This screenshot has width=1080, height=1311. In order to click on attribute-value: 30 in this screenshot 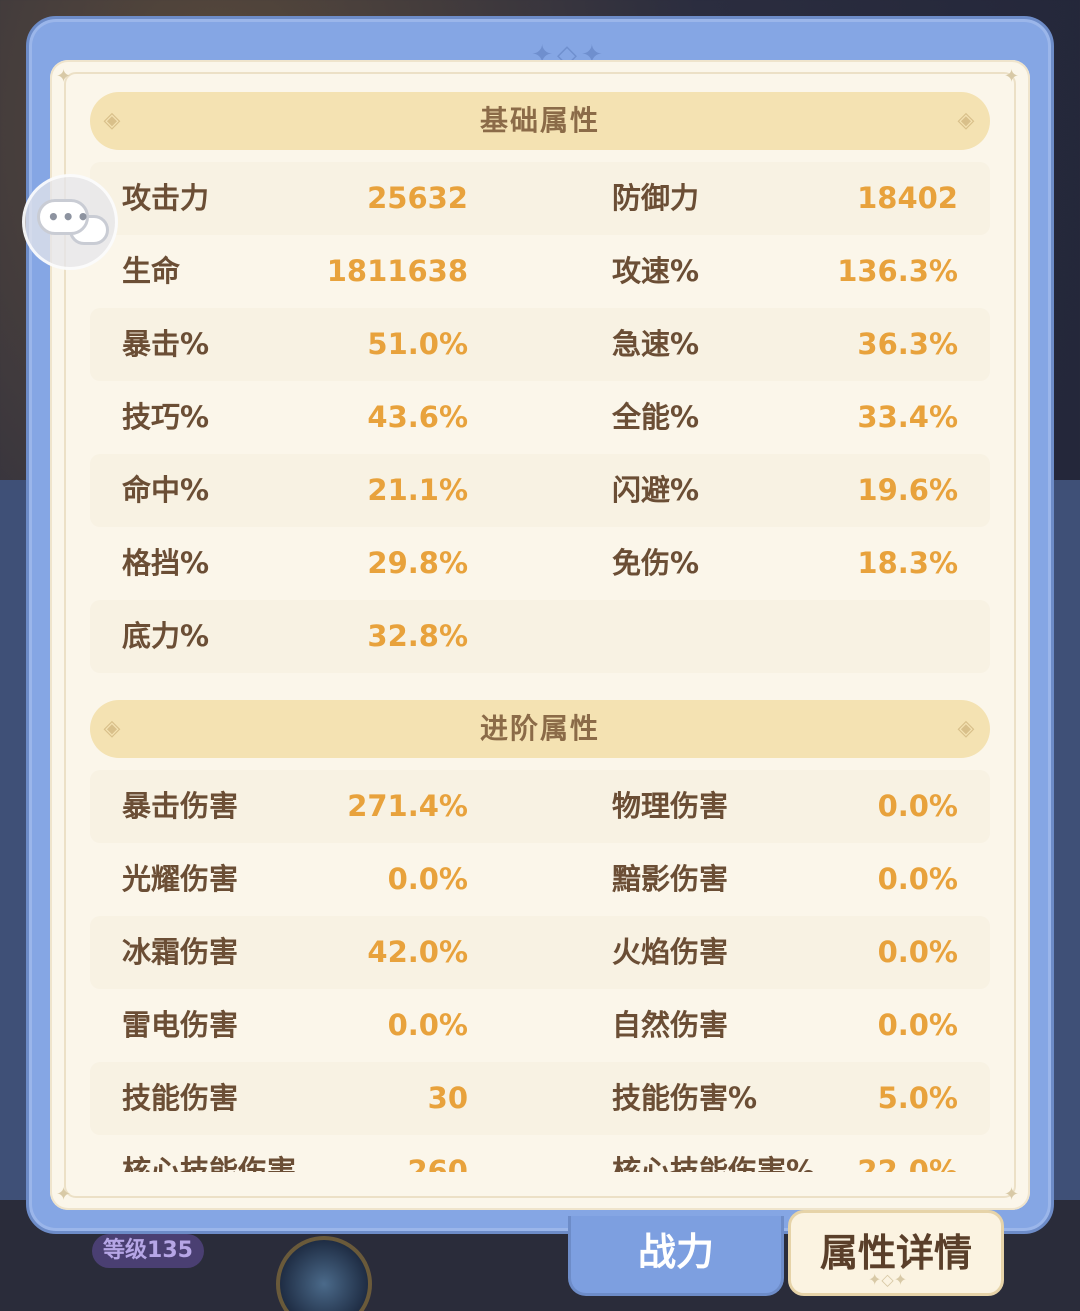, I will do `click(447, 1098)`.